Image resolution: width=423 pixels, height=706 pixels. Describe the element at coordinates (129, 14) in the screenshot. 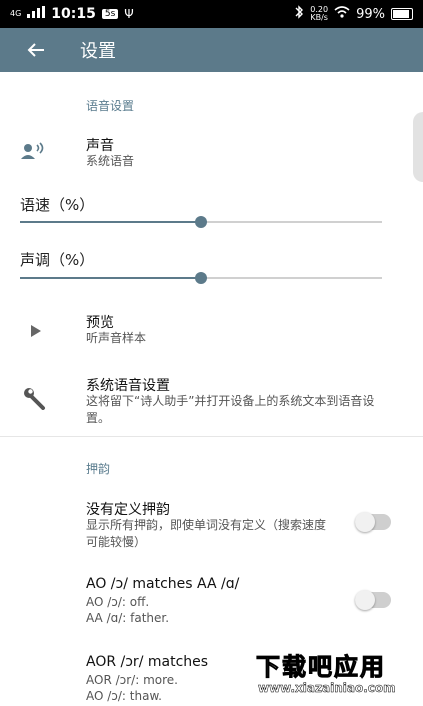

I see `usb-icon: Ψ` at that location.